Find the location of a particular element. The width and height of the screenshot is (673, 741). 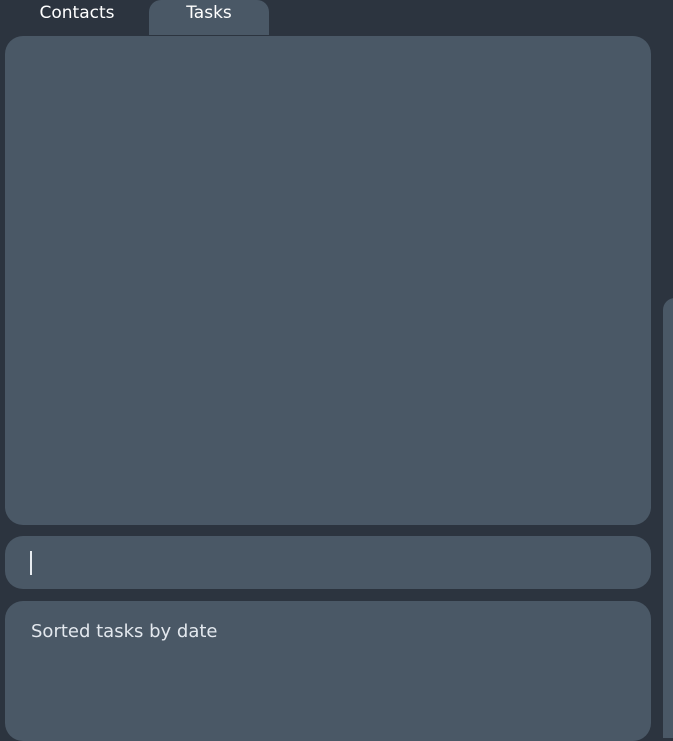

tab-tasks: Tasks is located at coordinates (209, 17).